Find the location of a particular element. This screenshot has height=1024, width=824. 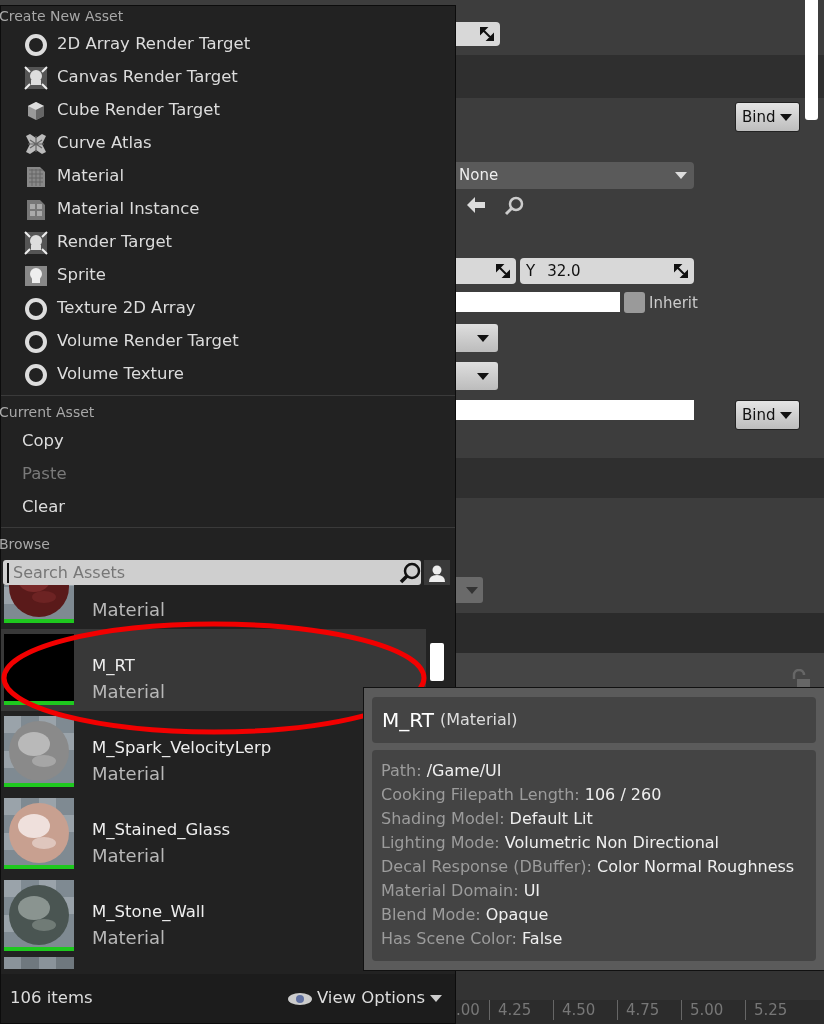

search-field: Search Assets is located at coordinates (203, 572).